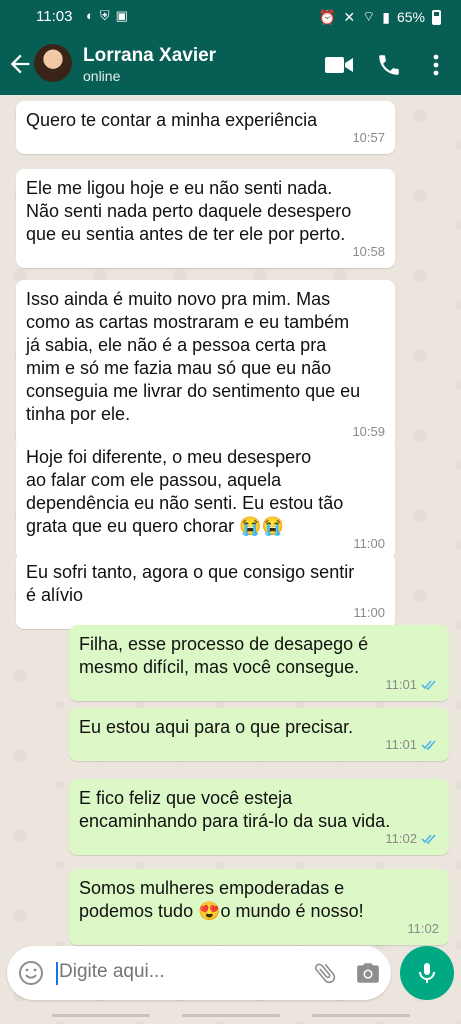 This screenshot has height=1024, width=461. I want to click on nav-back-handle, so click(361, 1015).